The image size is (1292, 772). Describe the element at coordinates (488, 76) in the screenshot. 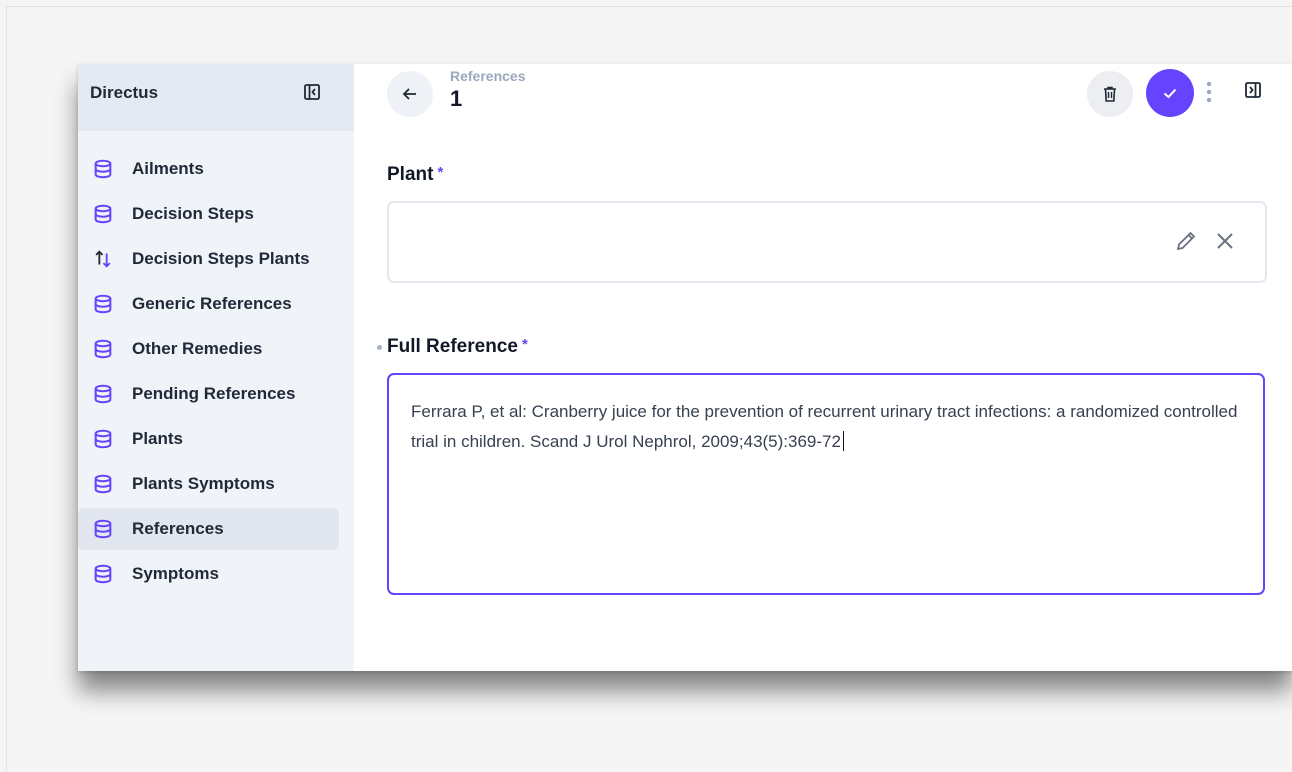

I see `breadcrumb: References` at that location.